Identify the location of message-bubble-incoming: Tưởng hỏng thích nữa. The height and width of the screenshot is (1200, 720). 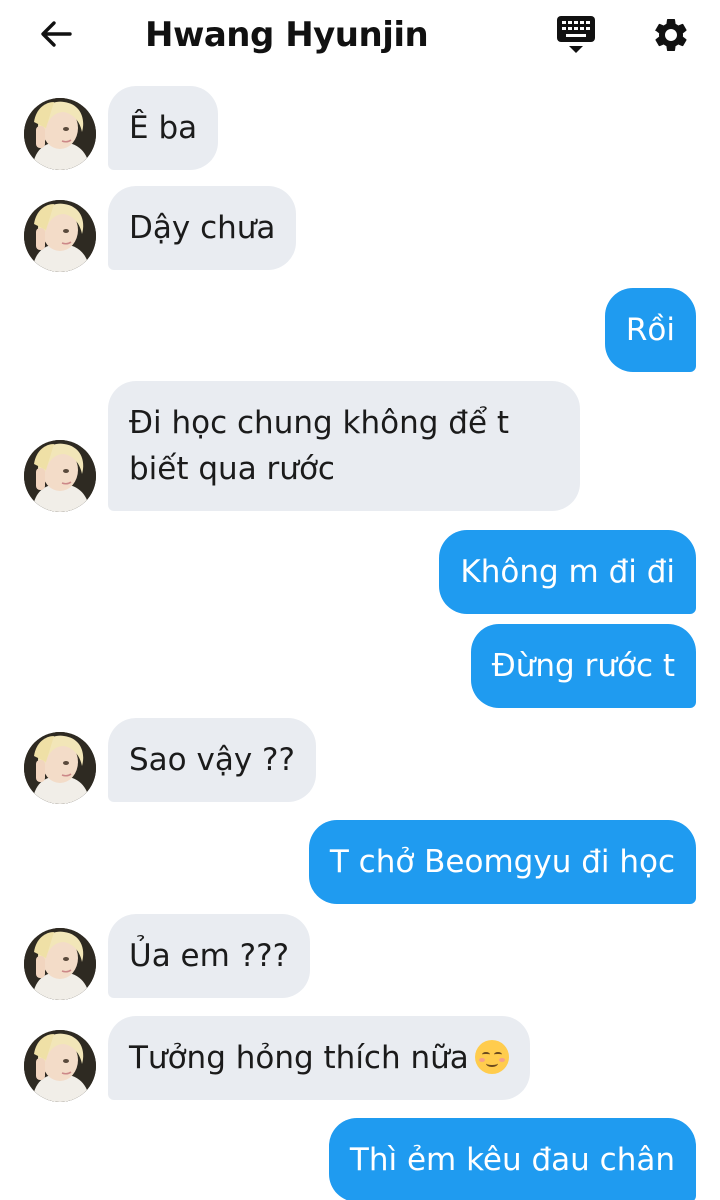
(319, 1058).